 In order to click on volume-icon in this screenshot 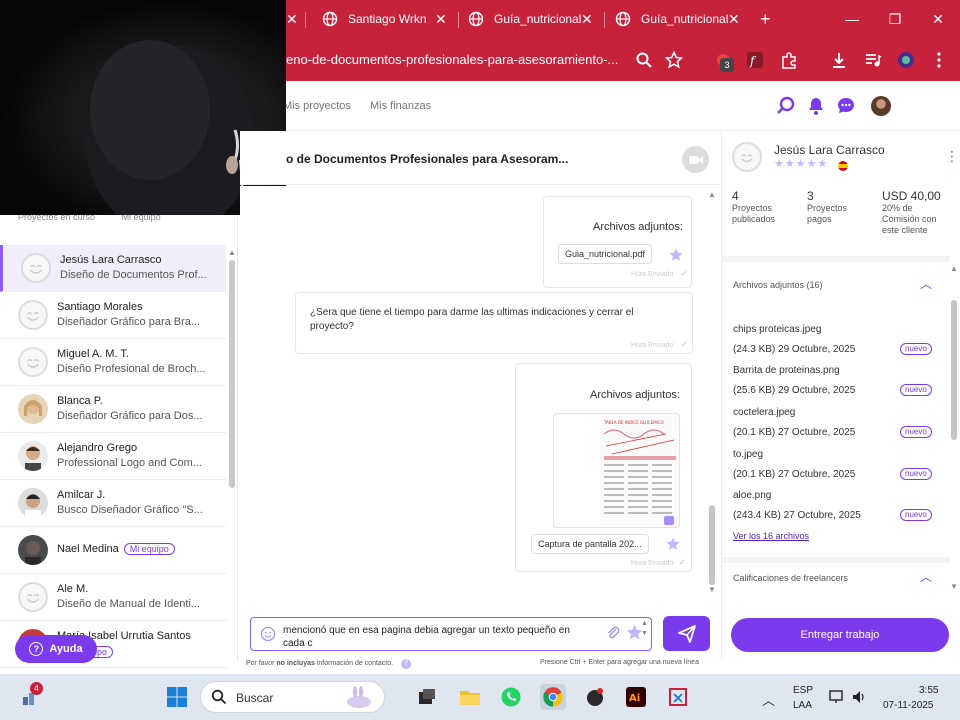, I will do `click(859, 697)`.